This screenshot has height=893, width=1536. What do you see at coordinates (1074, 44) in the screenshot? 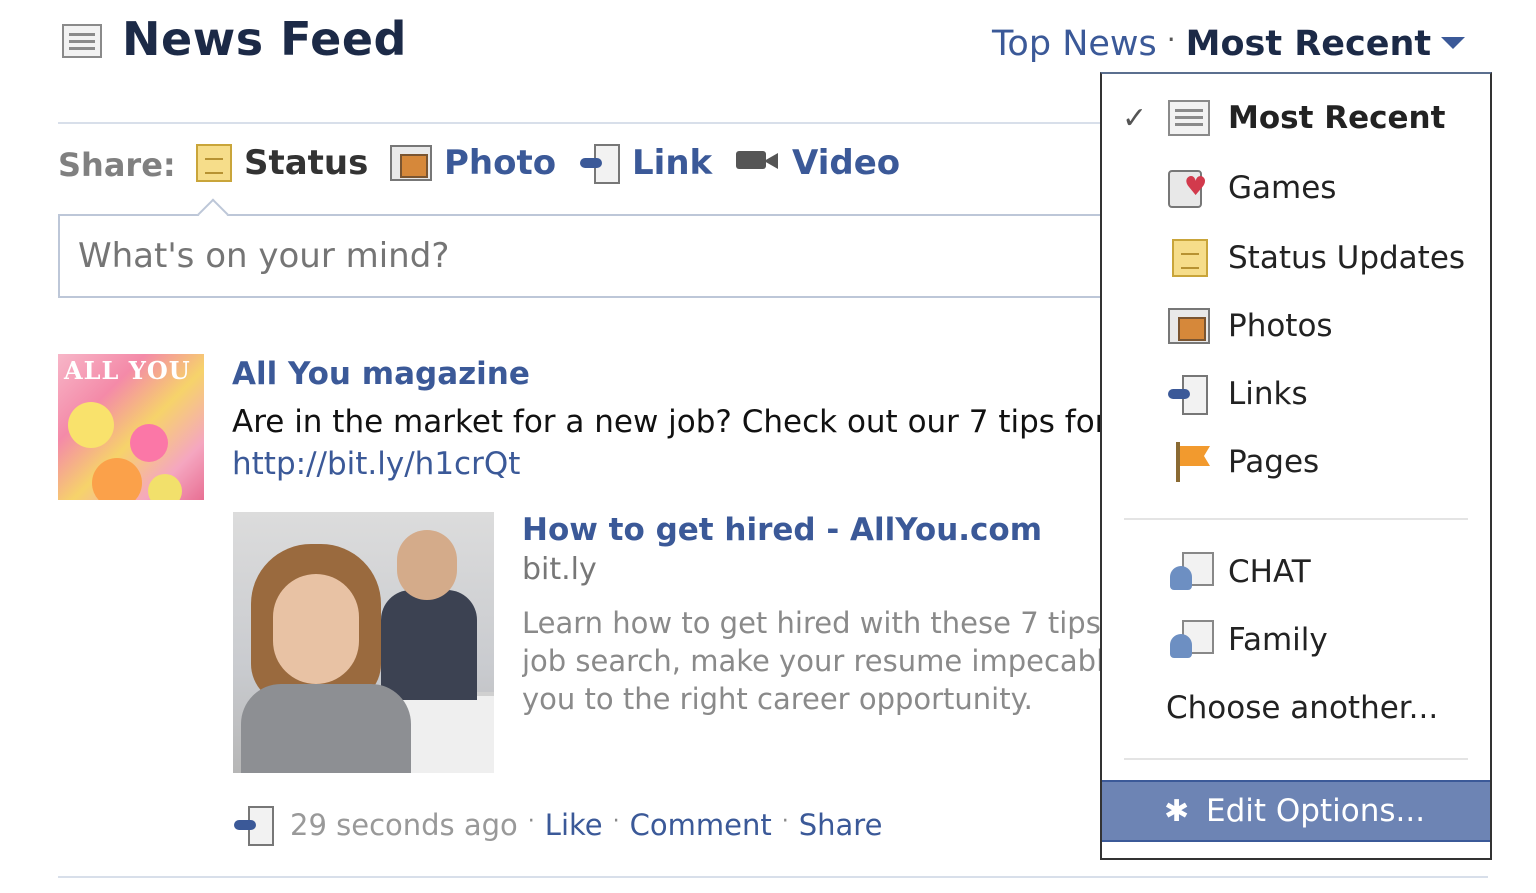
I see `top-news-link: Top News` at bounding box center [1074, 44].